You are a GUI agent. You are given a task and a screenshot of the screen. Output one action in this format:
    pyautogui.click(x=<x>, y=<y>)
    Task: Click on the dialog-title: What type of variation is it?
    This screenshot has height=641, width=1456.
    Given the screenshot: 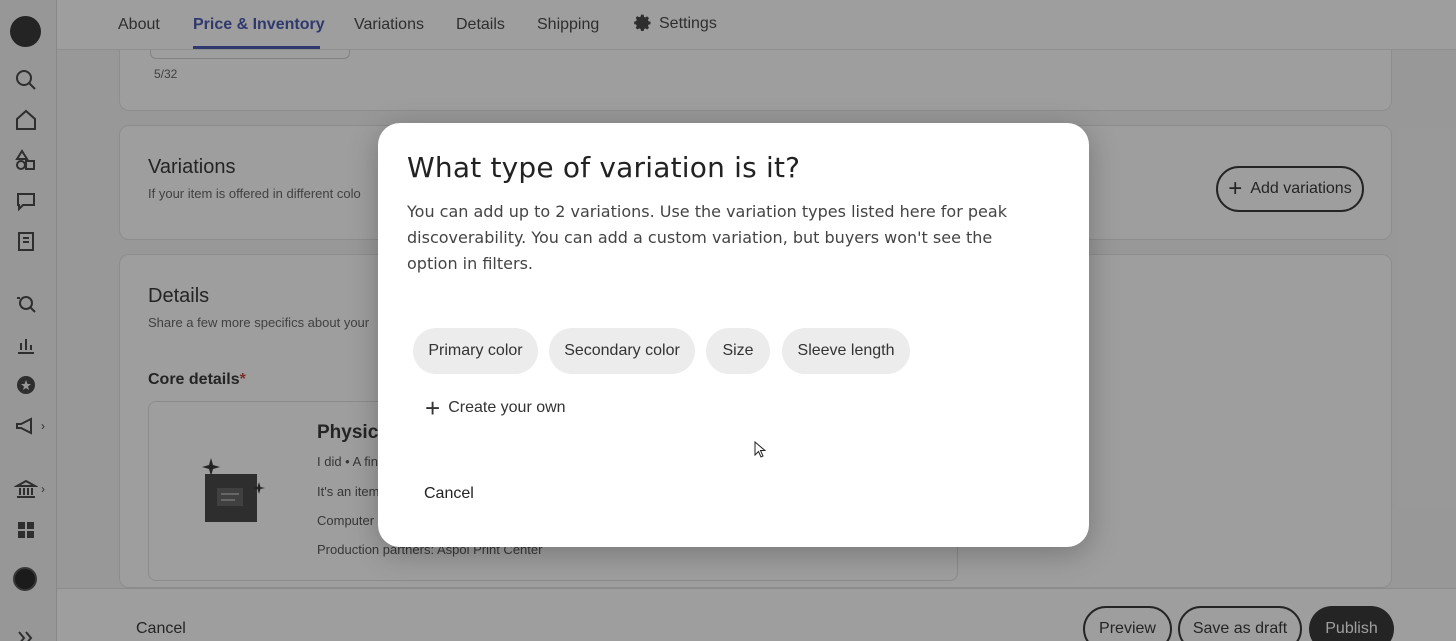 What is the action you would take?
    pyautogui.click(x=604, y=167)
    